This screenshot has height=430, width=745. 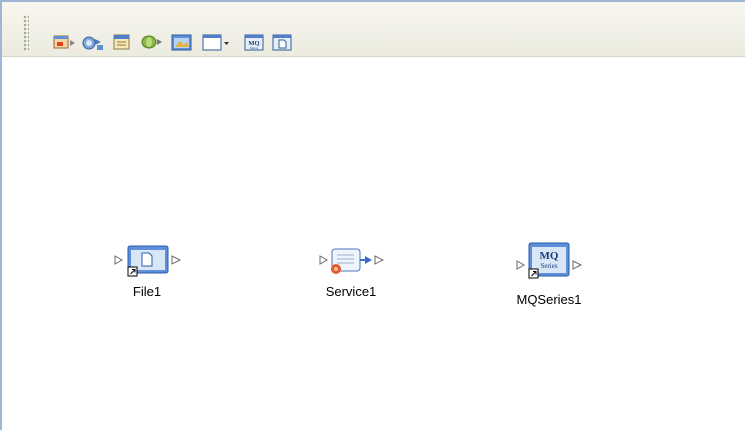 I want to click on calendar-tool-icon, so click(x=122, y=42).